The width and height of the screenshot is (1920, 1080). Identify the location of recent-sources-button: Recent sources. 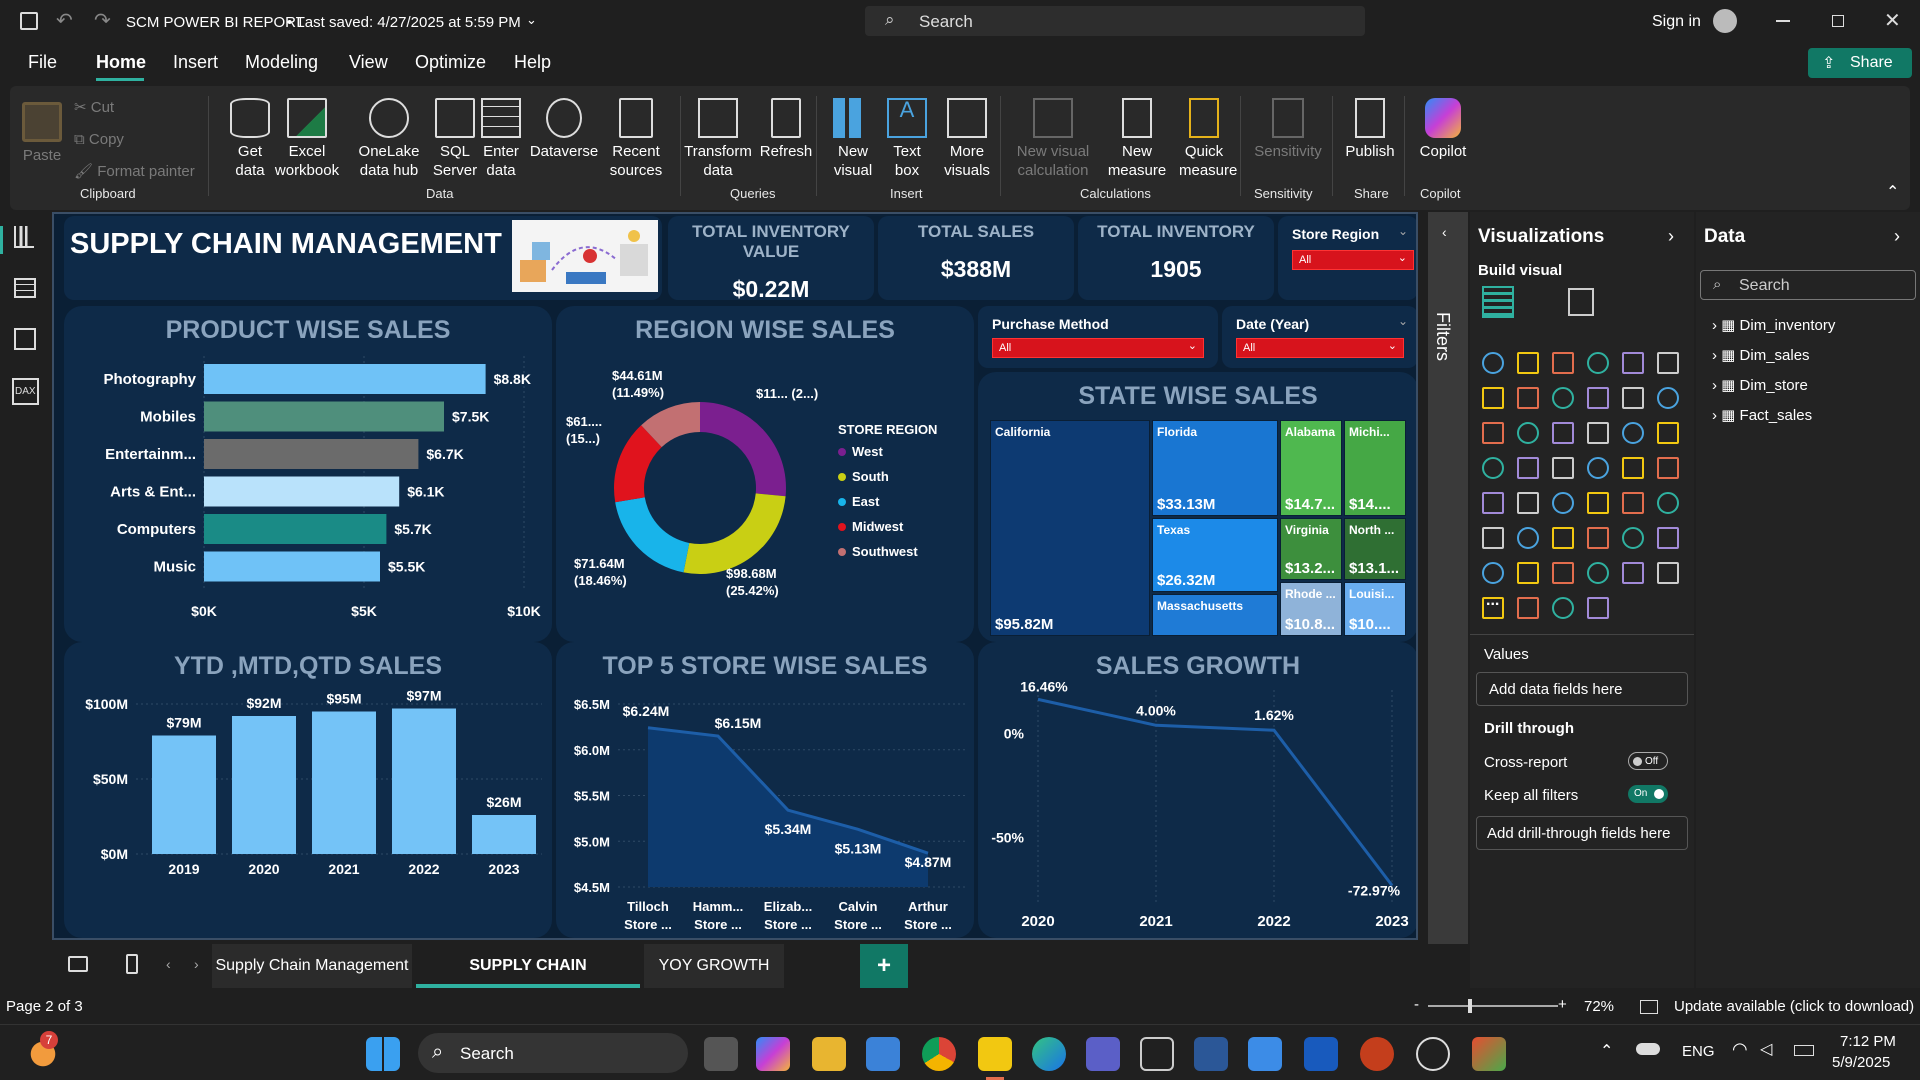
(636, 139).